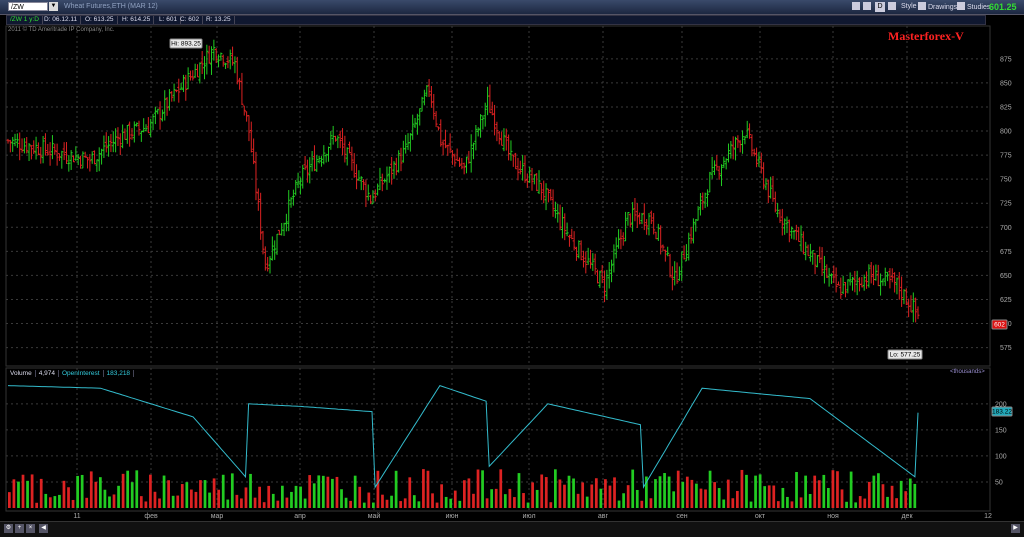  I want to click on price-tick-label: 825, so click(1006, 107).